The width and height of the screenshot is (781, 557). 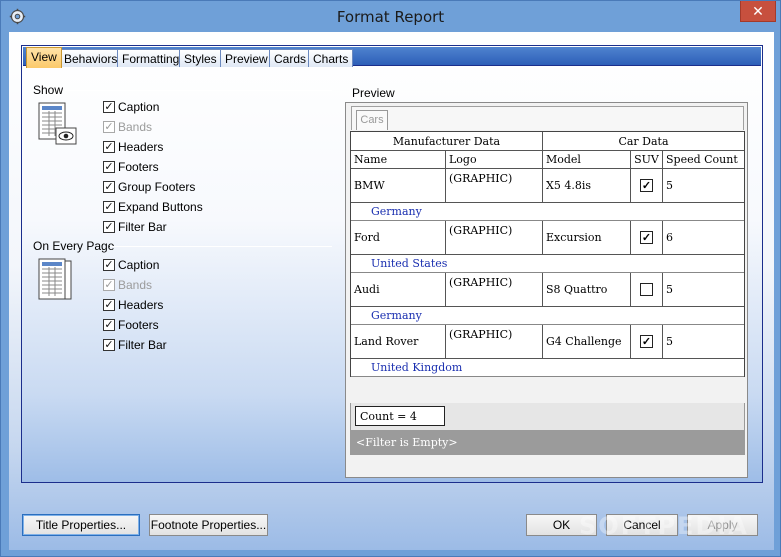 What do you see at coordinates (48, 90) in the screenshot?
I see `show-section-label: Show` at bounding box center [48, 90].